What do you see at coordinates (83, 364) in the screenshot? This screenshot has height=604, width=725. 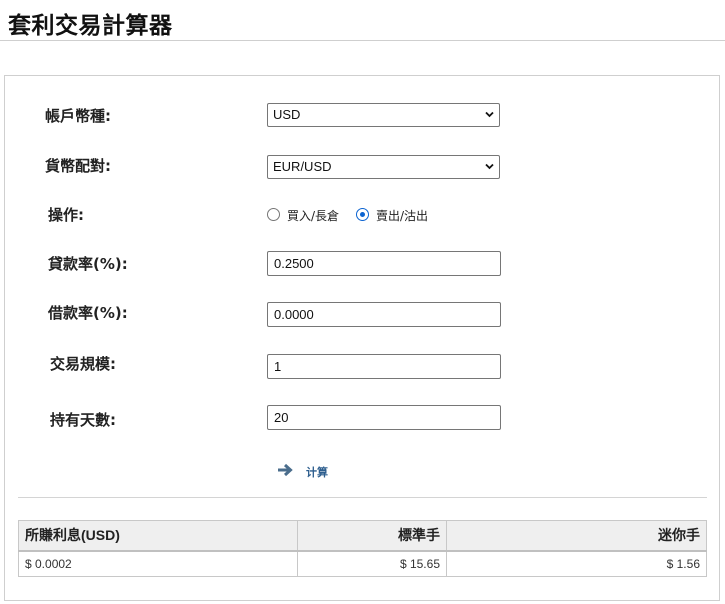 I see `trade-size-label: 交易規模:` at bounding box center [83, 364].